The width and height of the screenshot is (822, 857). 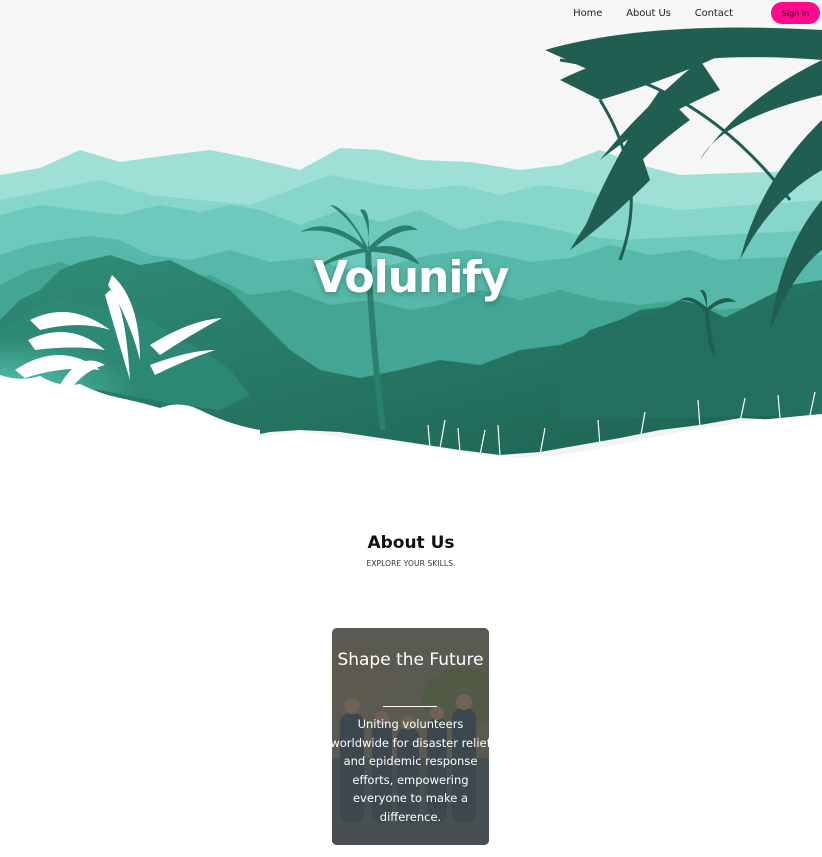 I want to click on card-title: Shape the Future, so click(x=410, y=660).